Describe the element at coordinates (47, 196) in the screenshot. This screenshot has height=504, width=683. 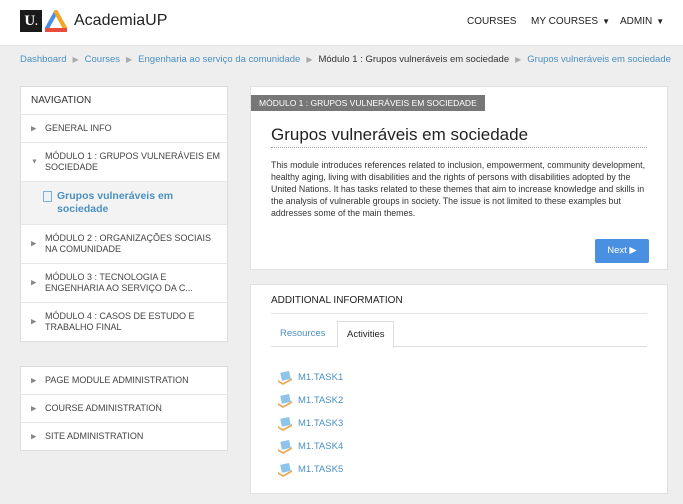
I see `page-icon` at that location.